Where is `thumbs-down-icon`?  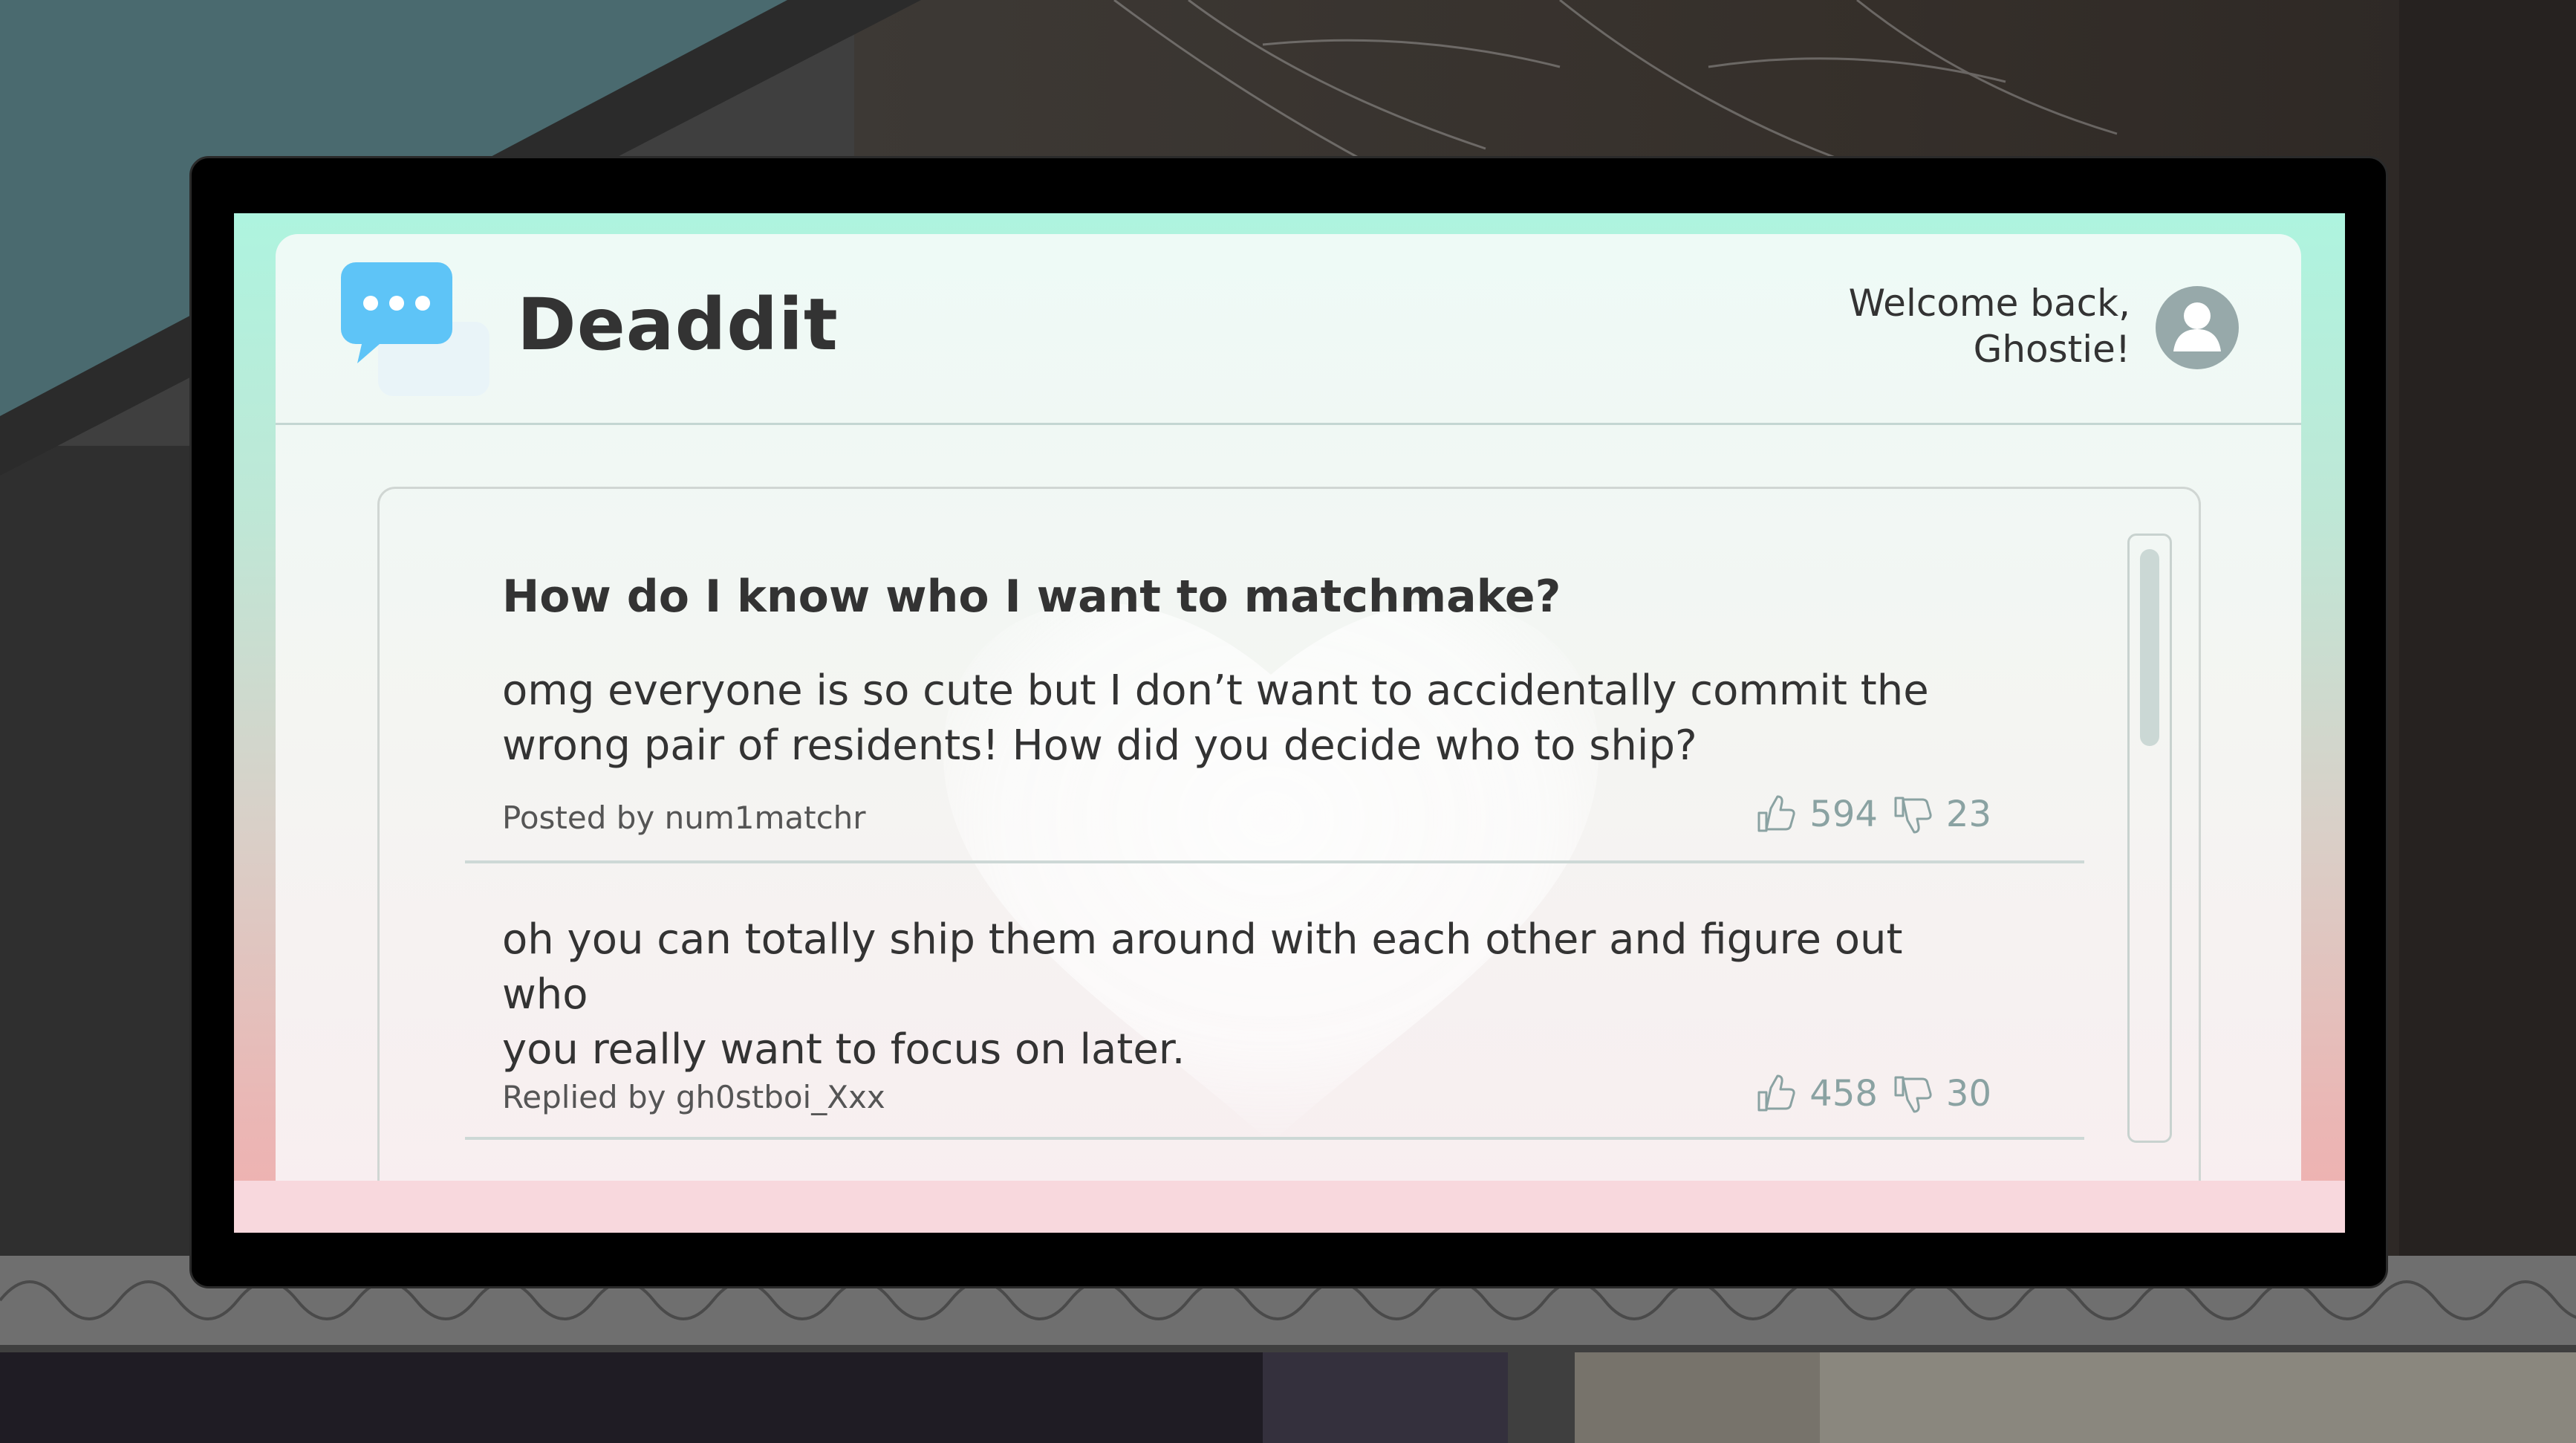
thumbs-down-icon is located at coordinates (1912, 1094).